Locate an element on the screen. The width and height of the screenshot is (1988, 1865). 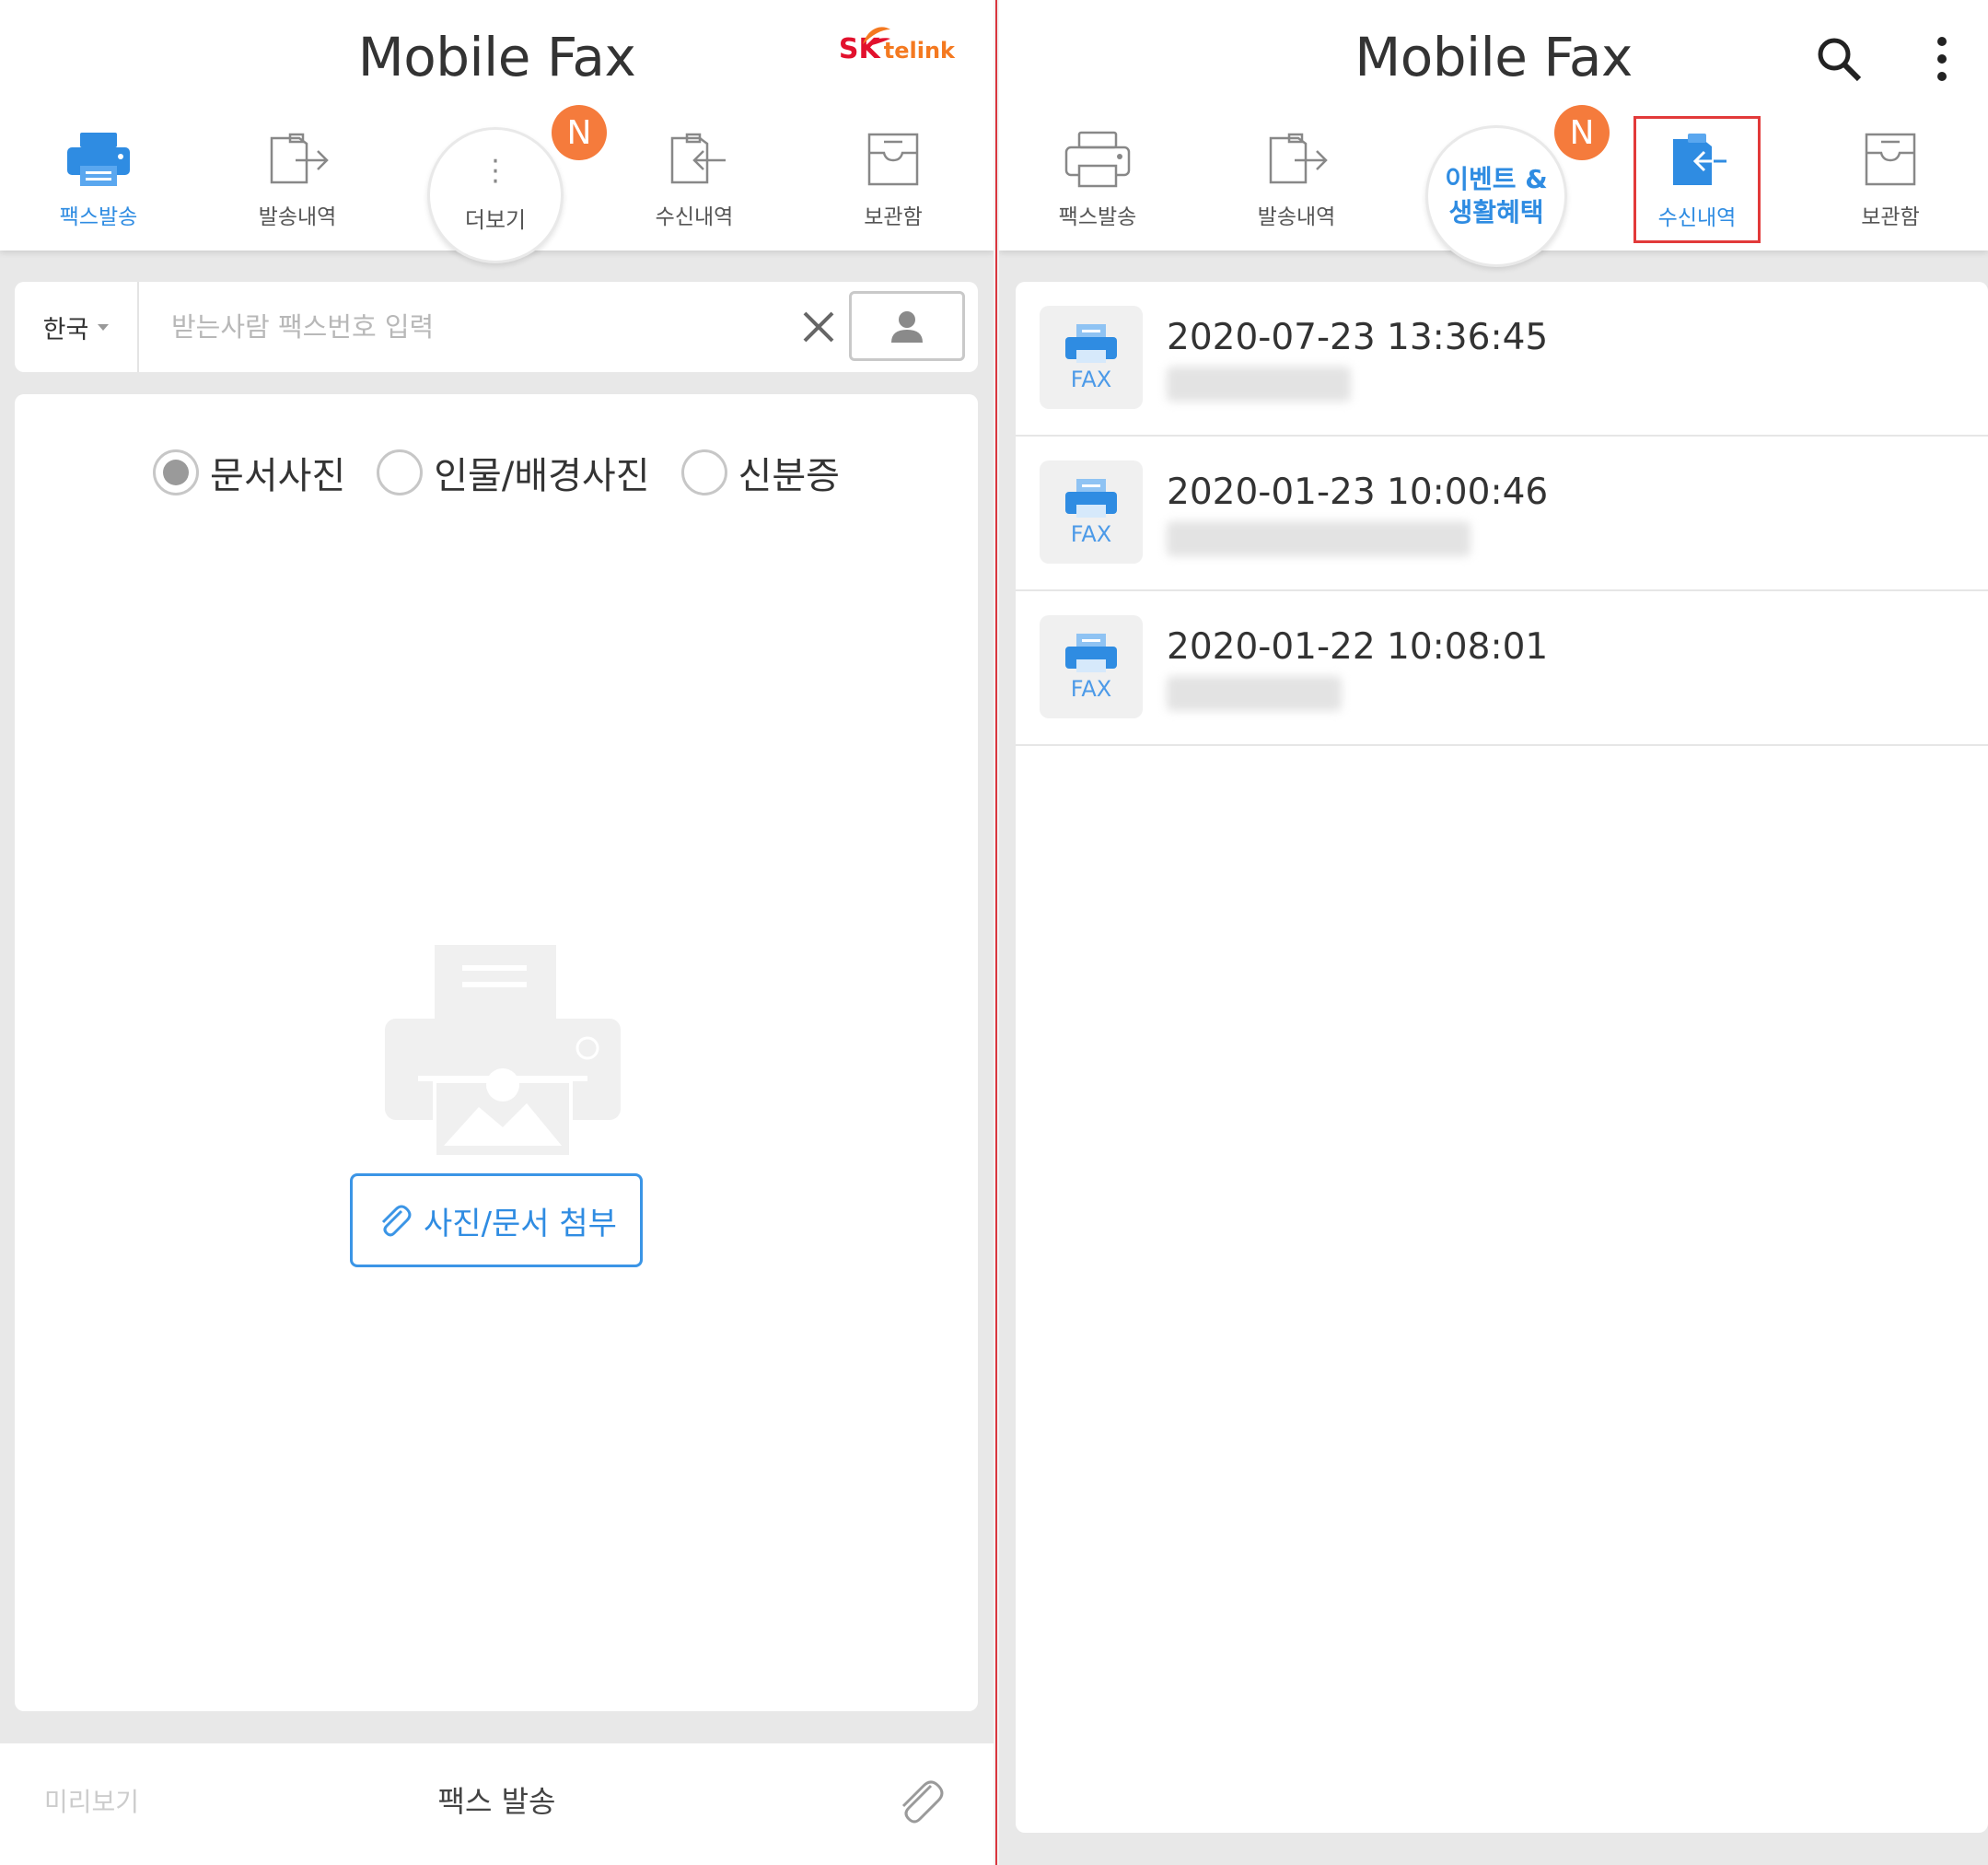
fax-number-input is located at coordinates (466, 327).